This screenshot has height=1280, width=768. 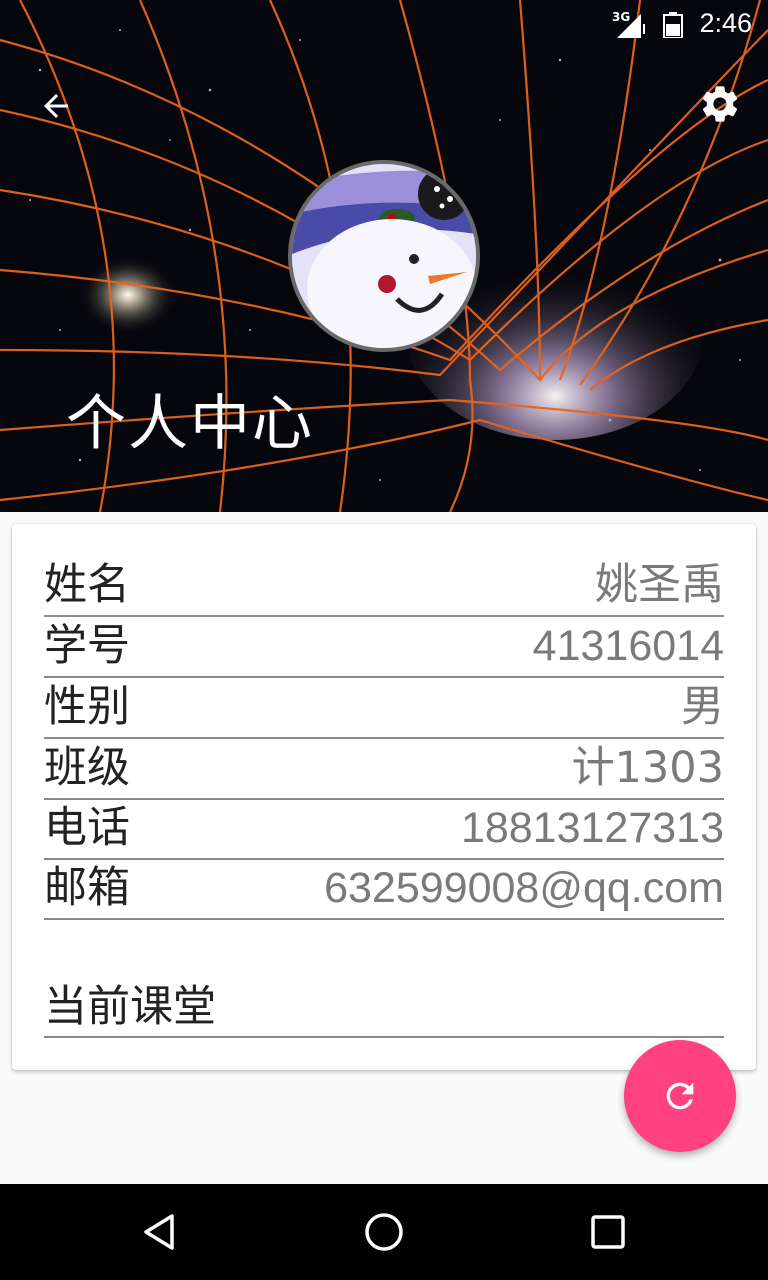 I want to click on email-label: 邮箱, so click(x=87, y=888).